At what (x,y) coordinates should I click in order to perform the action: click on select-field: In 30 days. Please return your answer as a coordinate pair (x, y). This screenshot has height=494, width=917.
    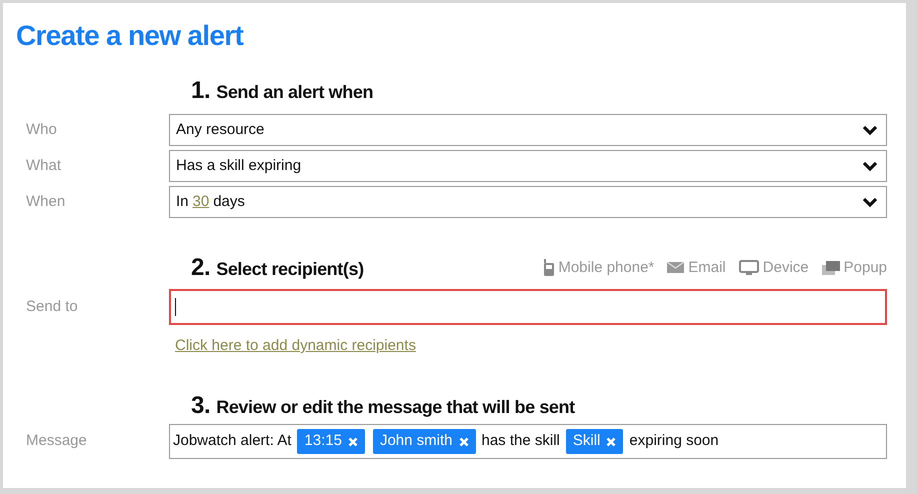
    Looking at the image, I should click on (528, 202).